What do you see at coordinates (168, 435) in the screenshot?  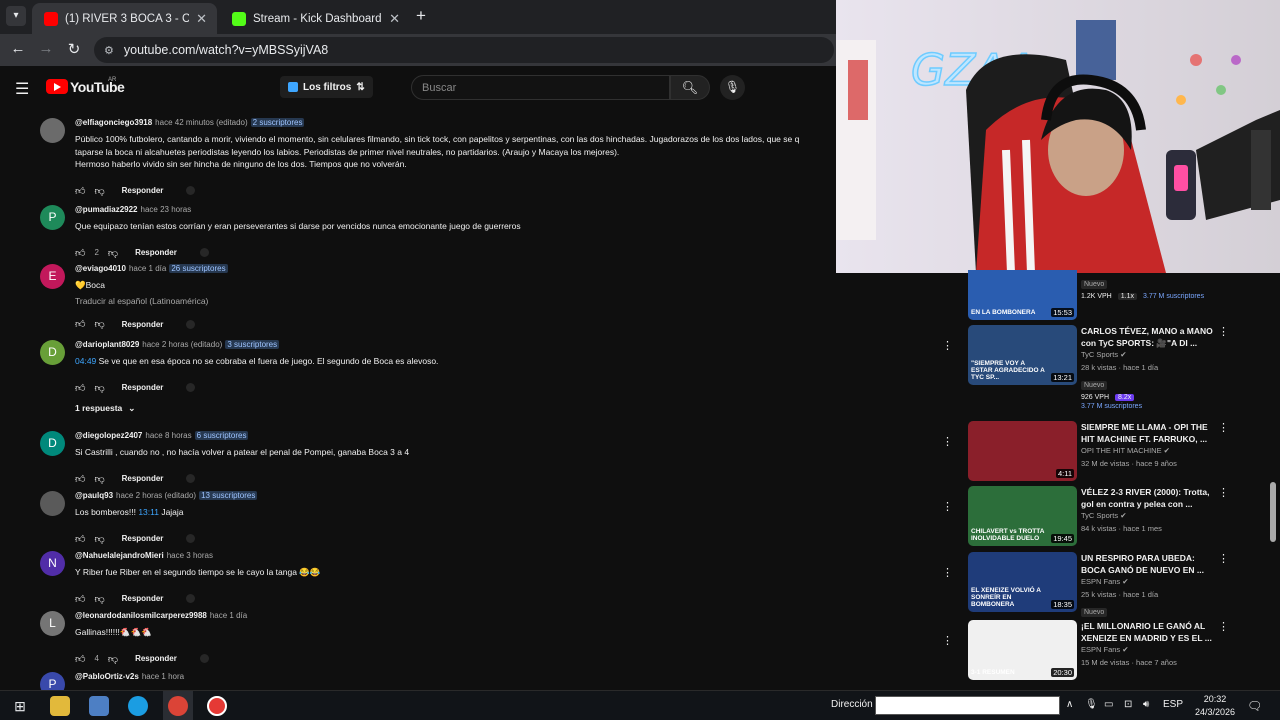 I see `comment-time: hace 8 horas` at bounding box center [168, 435].